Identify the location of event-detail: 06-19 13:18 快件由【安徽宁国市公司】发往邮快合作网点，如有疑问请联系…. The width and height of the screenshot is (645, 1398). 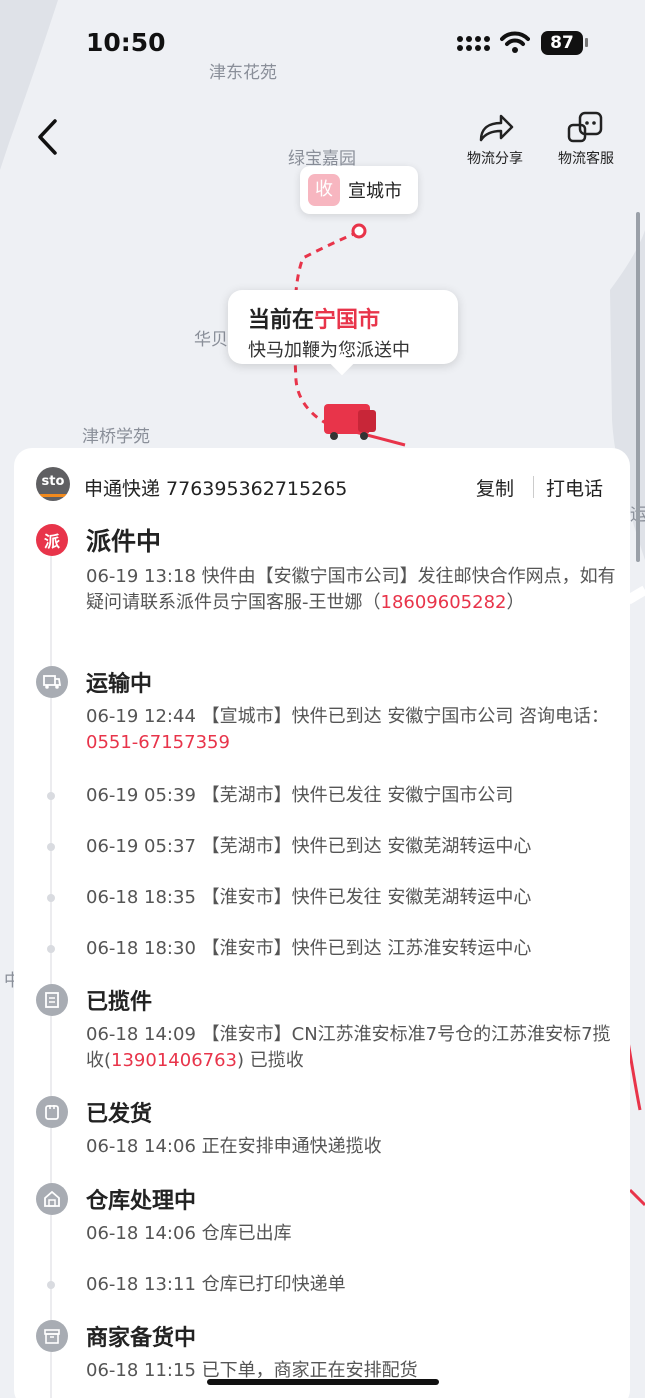
(351, 589).